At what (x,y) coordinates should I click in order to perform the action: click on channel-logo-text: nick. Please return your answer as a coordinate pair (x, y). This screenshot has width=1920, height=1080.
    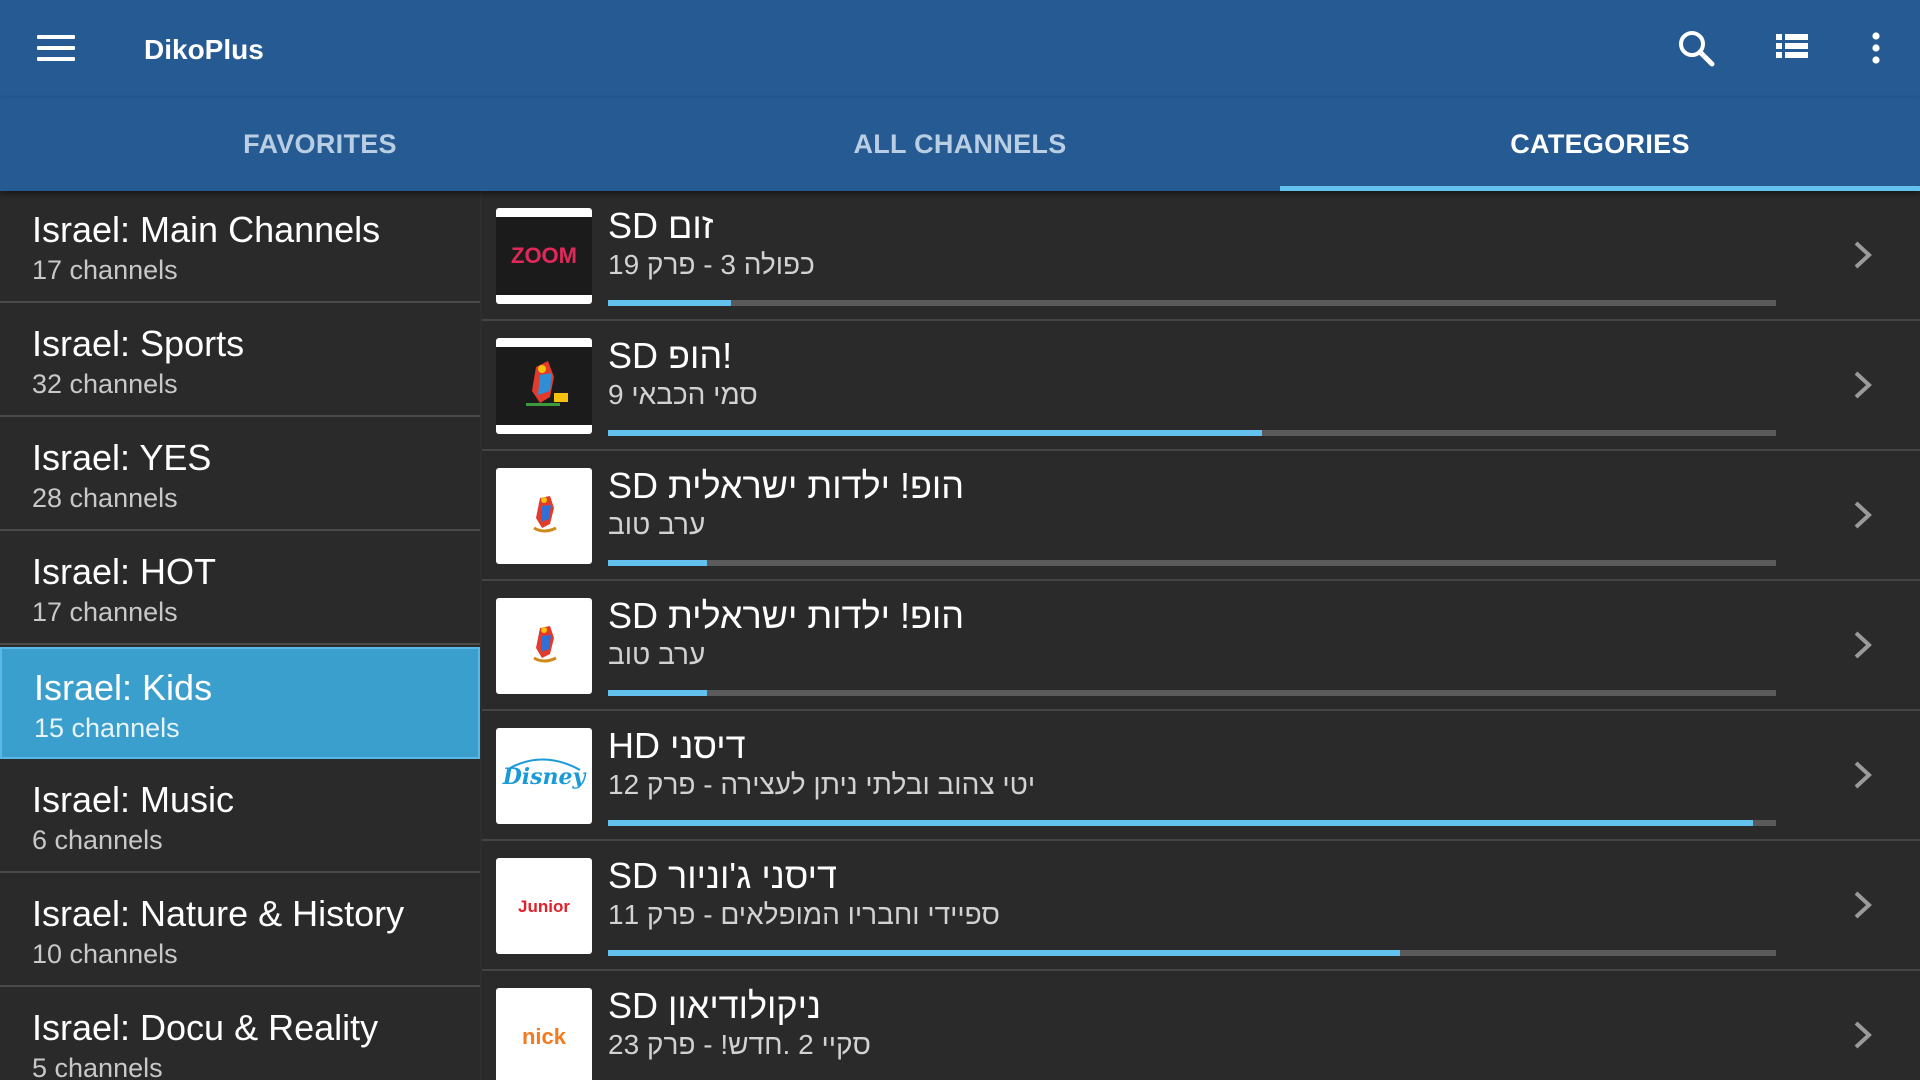
    Looking at the image, I should click on (544, 1036).